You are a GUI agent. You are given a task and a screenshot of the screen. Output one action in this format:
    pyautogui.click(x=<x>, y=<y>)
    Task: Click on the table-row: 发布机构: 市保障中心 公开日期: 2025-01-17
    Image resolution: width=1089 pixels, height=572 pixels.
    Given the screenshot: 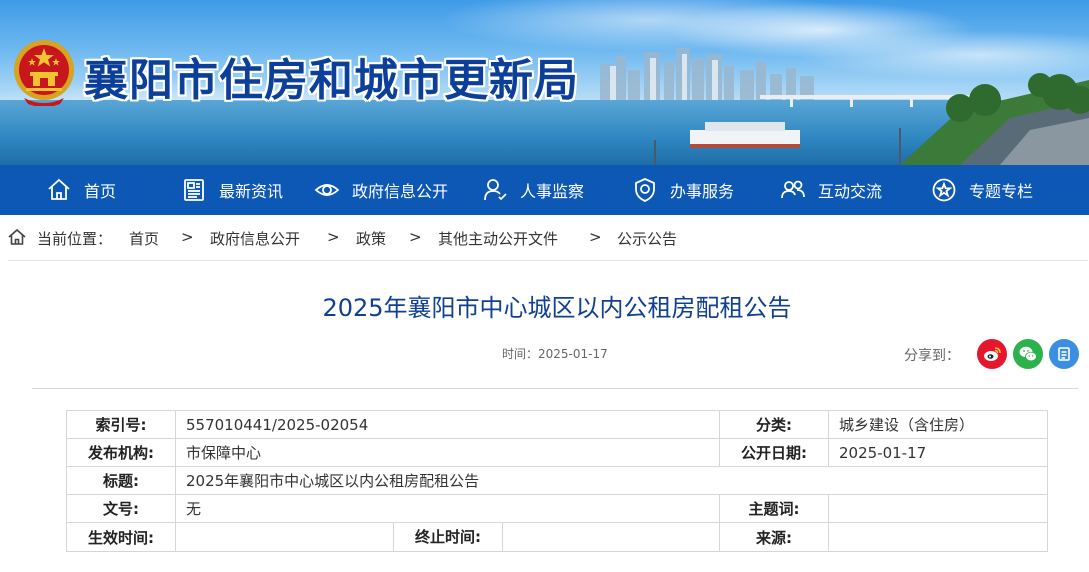 What is the action you would take?
    pyautogui.click(x=557, y=452)
    